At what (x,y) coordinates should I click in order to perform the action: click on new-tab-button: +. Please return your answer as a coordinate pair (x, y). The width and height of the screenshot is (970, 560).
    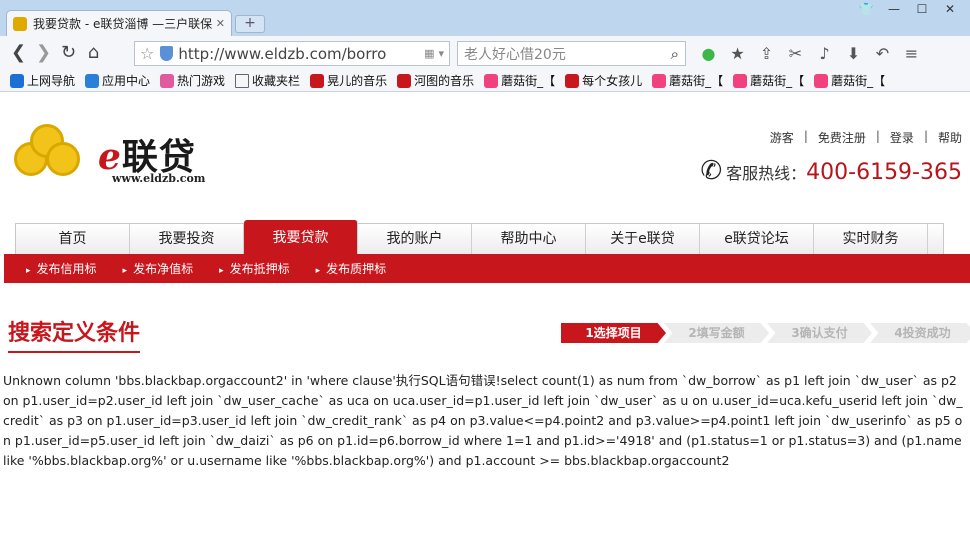
    Looking at the image, I should click on (250, 24).